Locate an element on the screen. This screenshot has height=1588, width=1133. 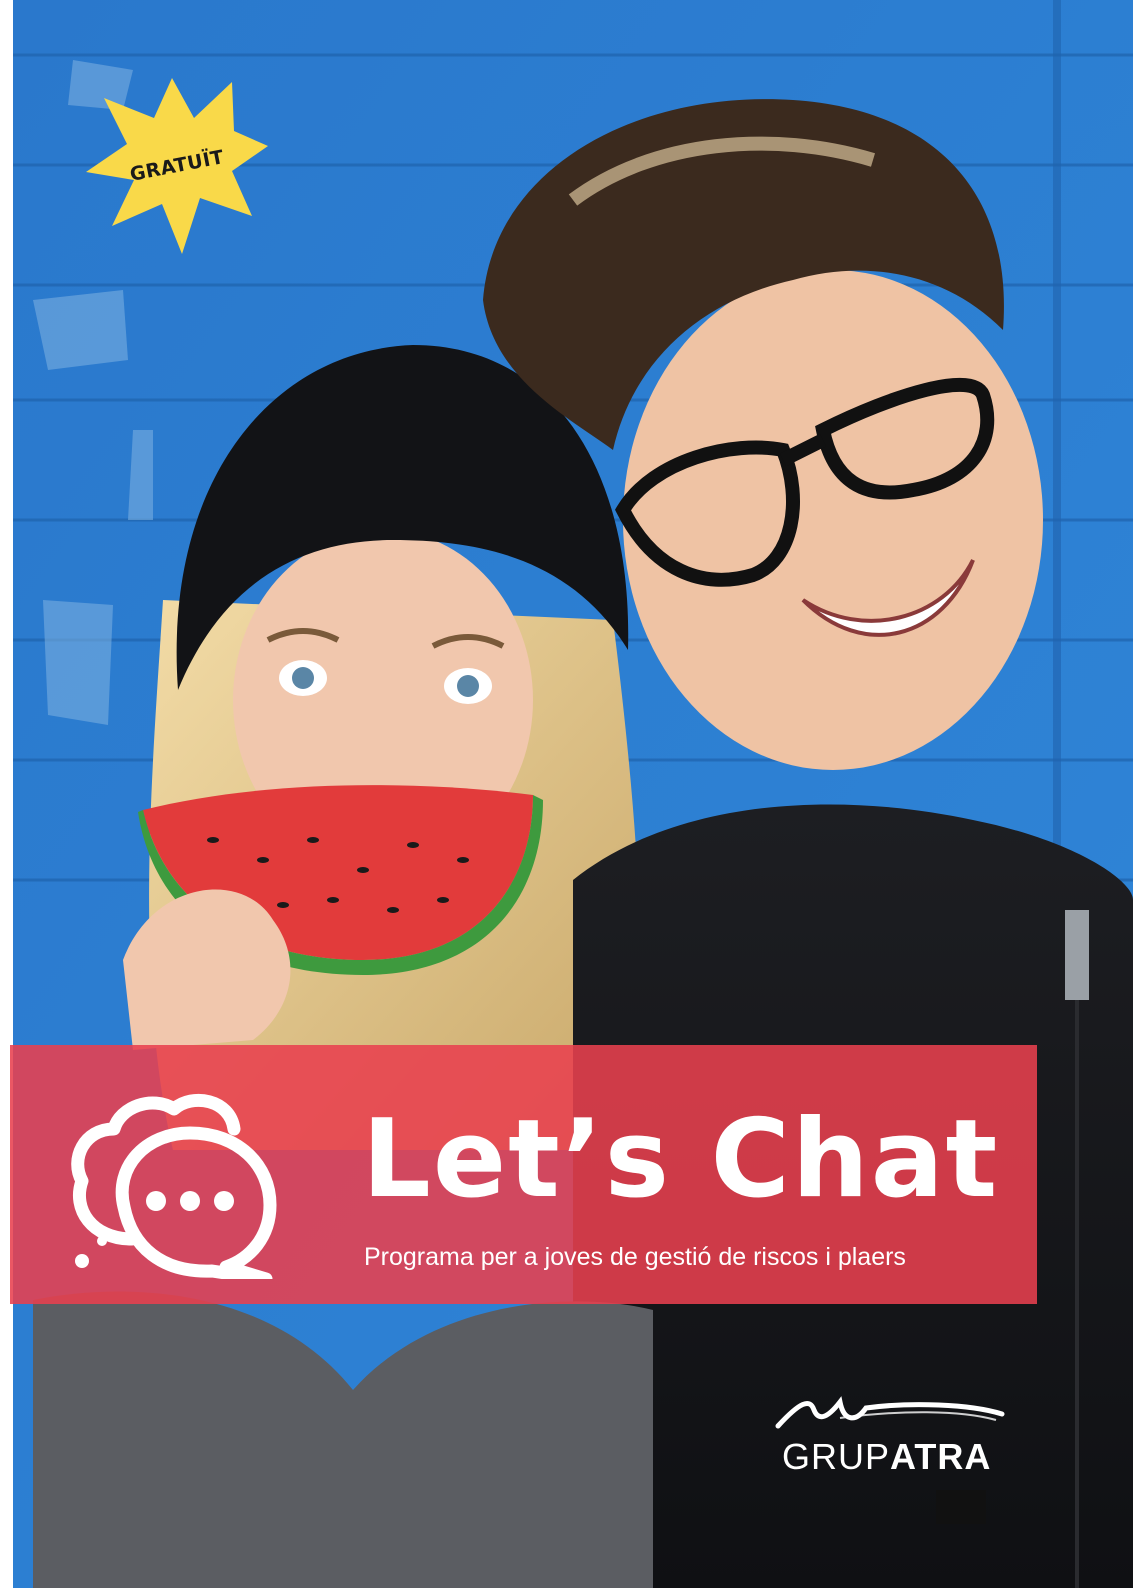
chat-bubbles-icon is located at coordinates (174, 1186).